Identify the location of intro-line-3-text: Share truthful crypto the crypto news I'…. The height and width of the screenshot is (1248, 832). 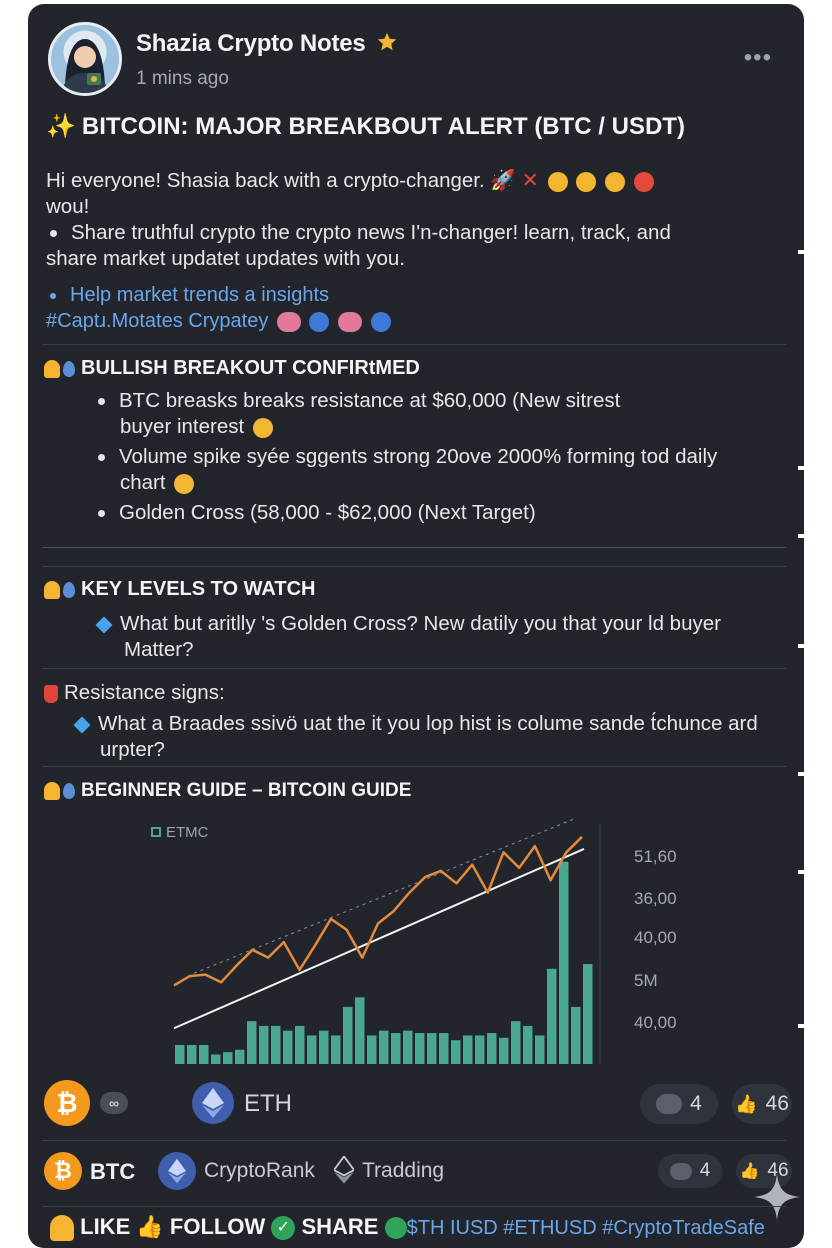
(371, 232).